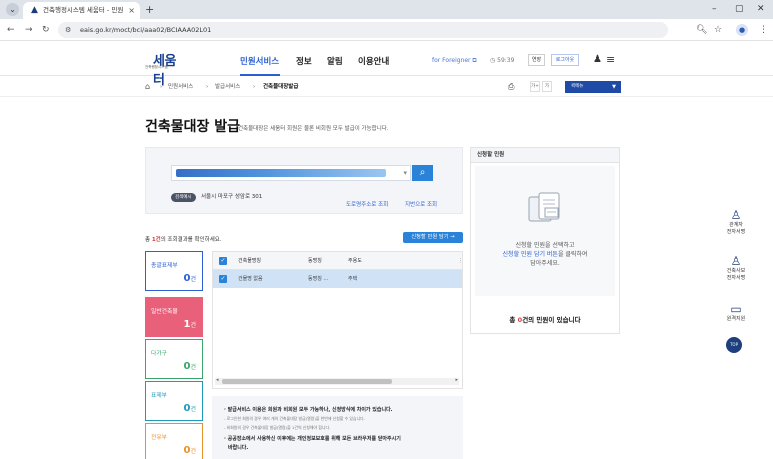 Image resolution: width=773 pixels, height=459 pixels. What do you see at coordinates (46, 30) in the screenshot?
I see `reload-button: ↻` at bounding box center [46, 30].